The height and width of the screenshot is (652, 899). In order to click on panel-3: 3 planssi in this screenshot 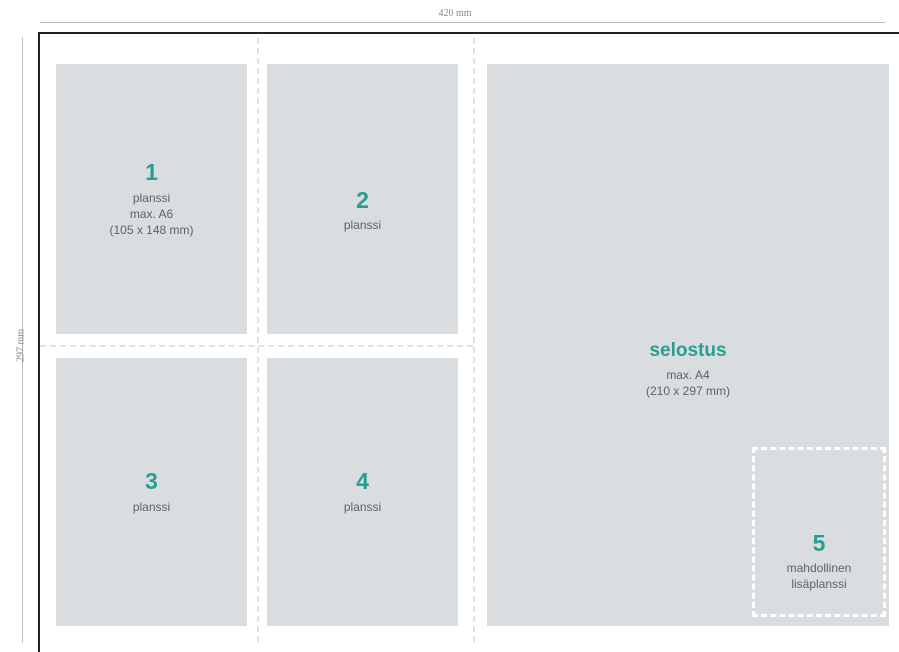, I will do `click(151, 492)`.